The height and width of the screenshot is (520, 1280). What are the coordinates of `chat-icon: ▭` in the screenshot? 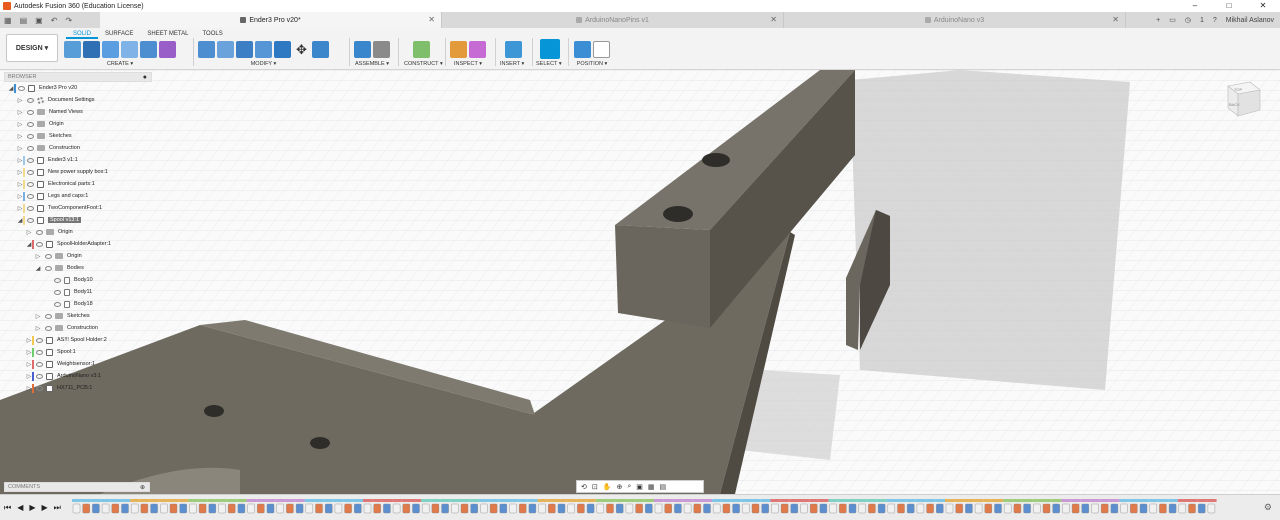 It's located at (1172, 20).